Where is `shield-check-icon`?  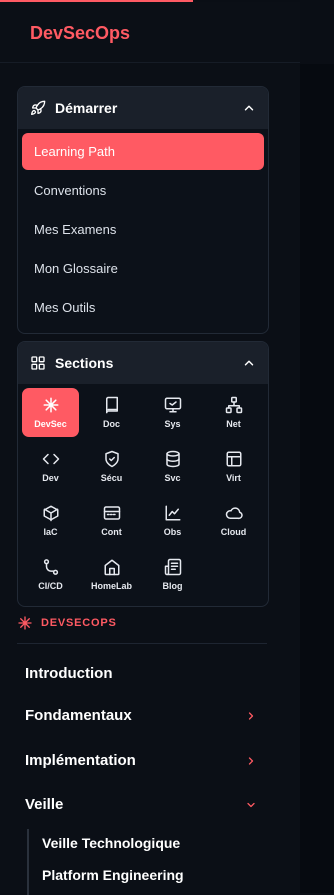
shield-check-icon is located at coordinates (112, 459).